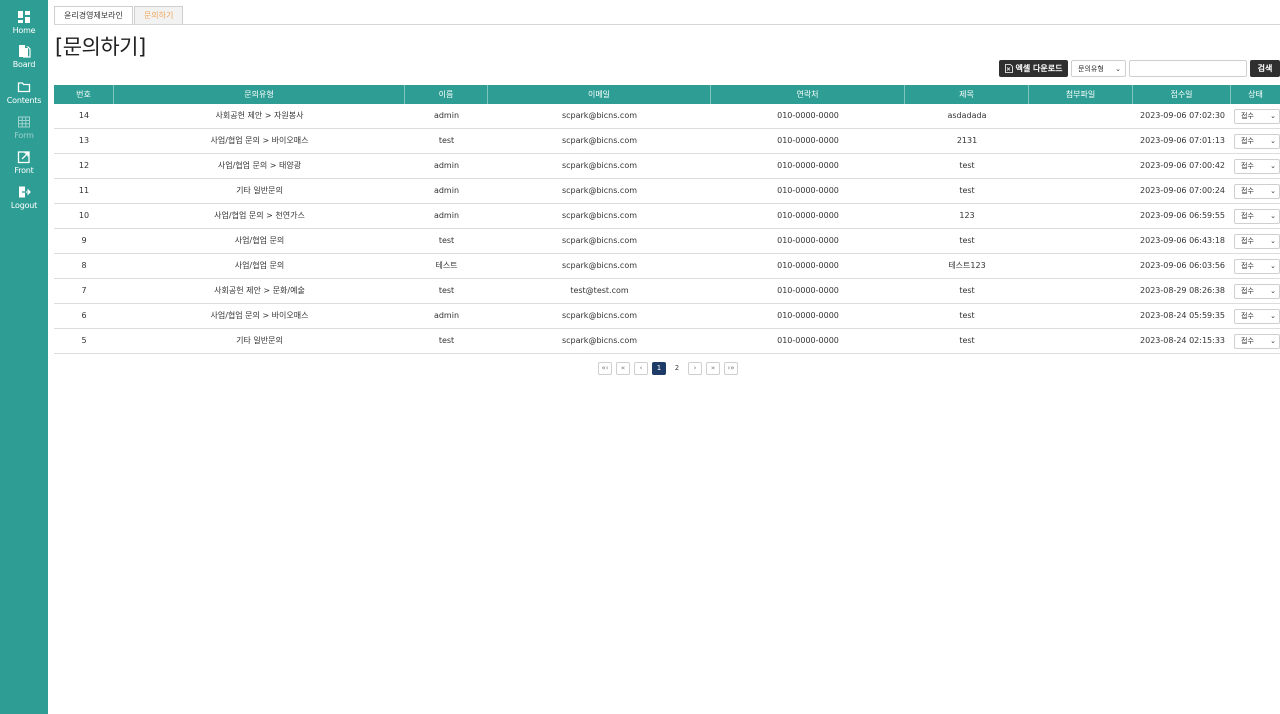 This screenshot has height=714, width=1280. I want to click on cell-title: 123, so click(967, 216).